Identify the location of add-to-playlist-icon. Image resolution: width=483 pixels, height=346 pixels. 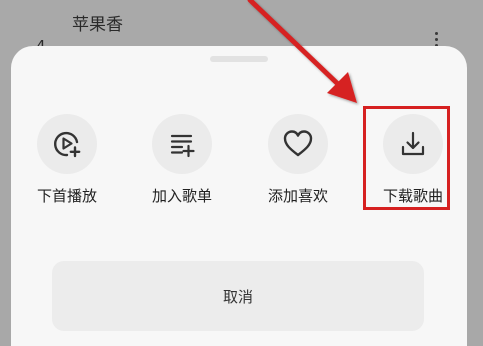
(182, 144).